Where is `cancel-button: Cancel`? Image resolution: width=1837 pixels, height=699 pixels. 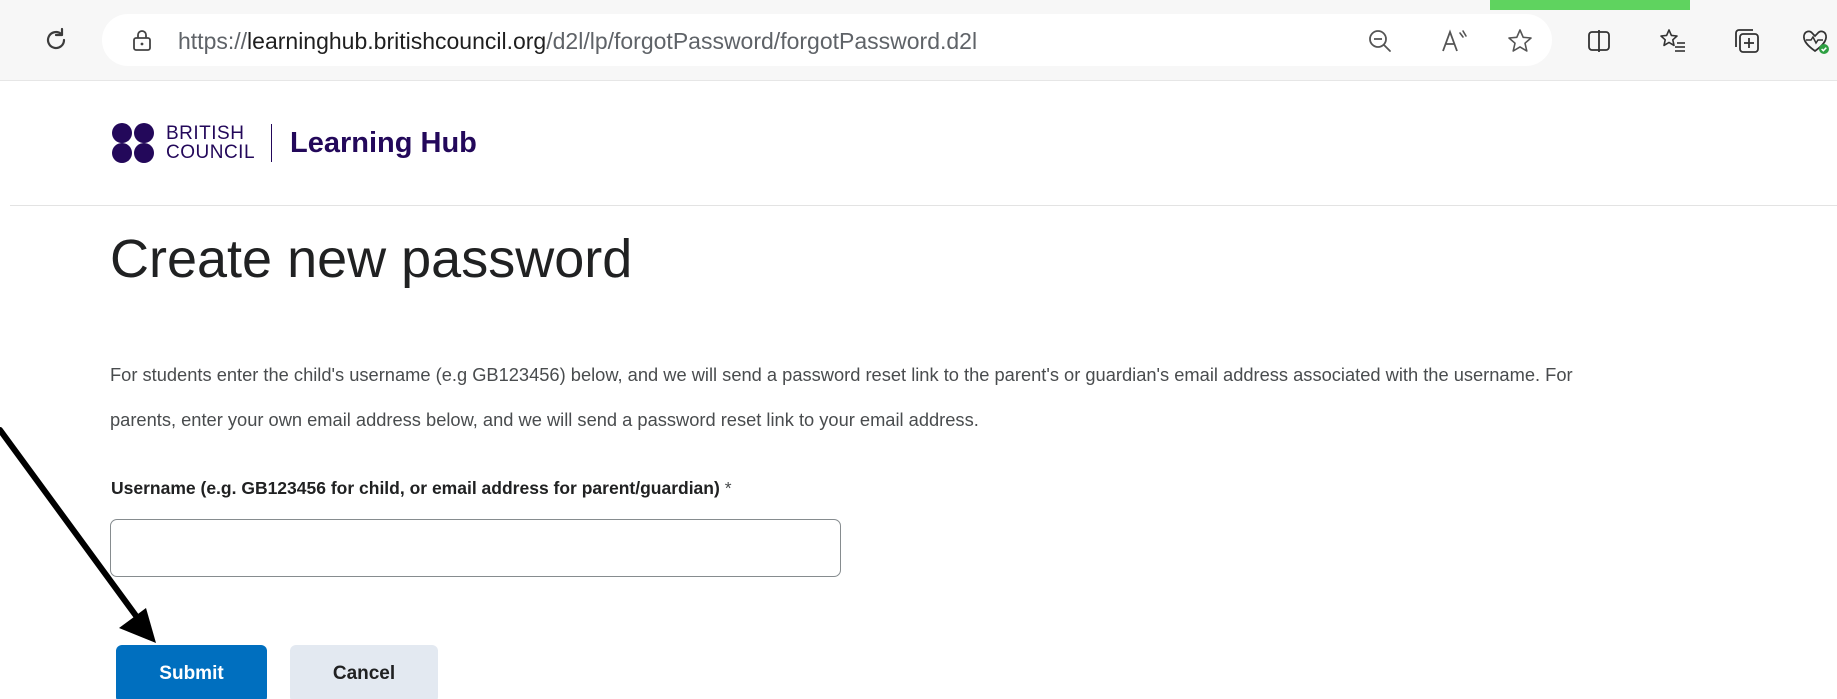
cancel-button: Cancel is located at coordinates (364, 672).